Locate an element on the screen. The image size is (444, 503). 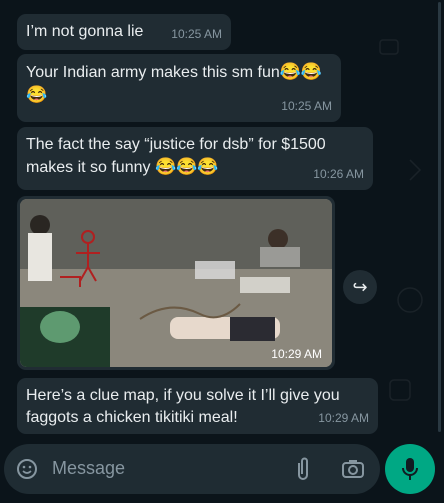
message-text: makes it so funny is located at coordinates (88, 167).